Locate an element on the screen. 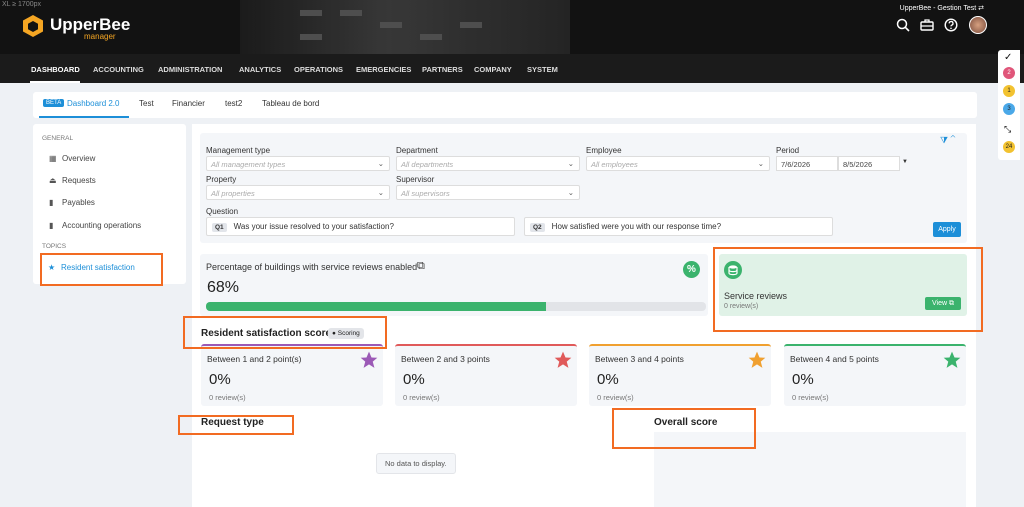 Image resolution: width=1024 pixels, height=507 pixels. grid-icon: ▦ is located at coordinates (53, 158).